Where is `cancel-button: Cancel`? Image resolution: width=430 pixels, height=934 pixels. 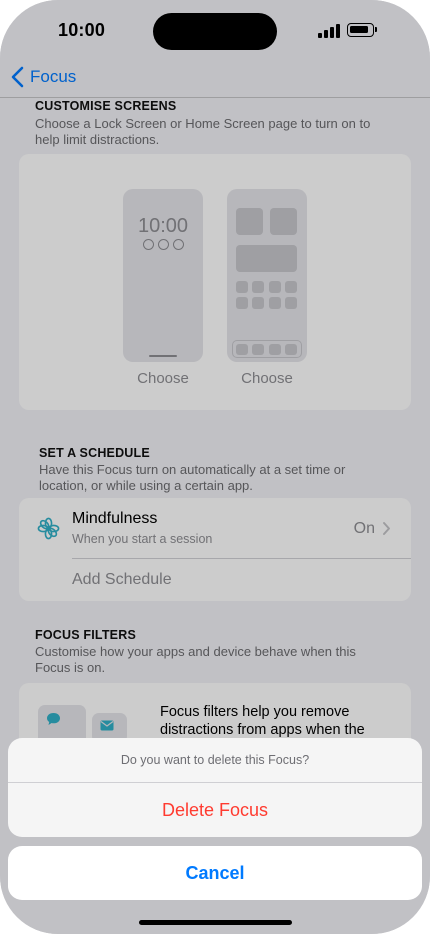
cancel-button: Cancel is located at coordinates (215, 873).